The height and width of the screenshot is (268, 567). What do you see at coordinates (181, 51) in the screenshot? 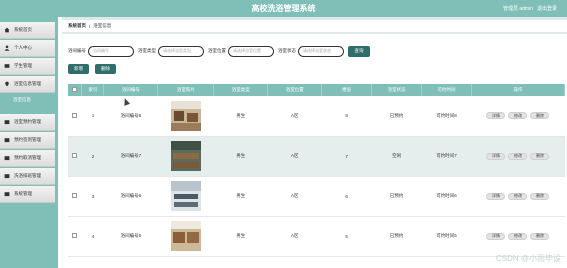
I see `select-type: 请选择浴室类型` at bounding box center [181, 51].